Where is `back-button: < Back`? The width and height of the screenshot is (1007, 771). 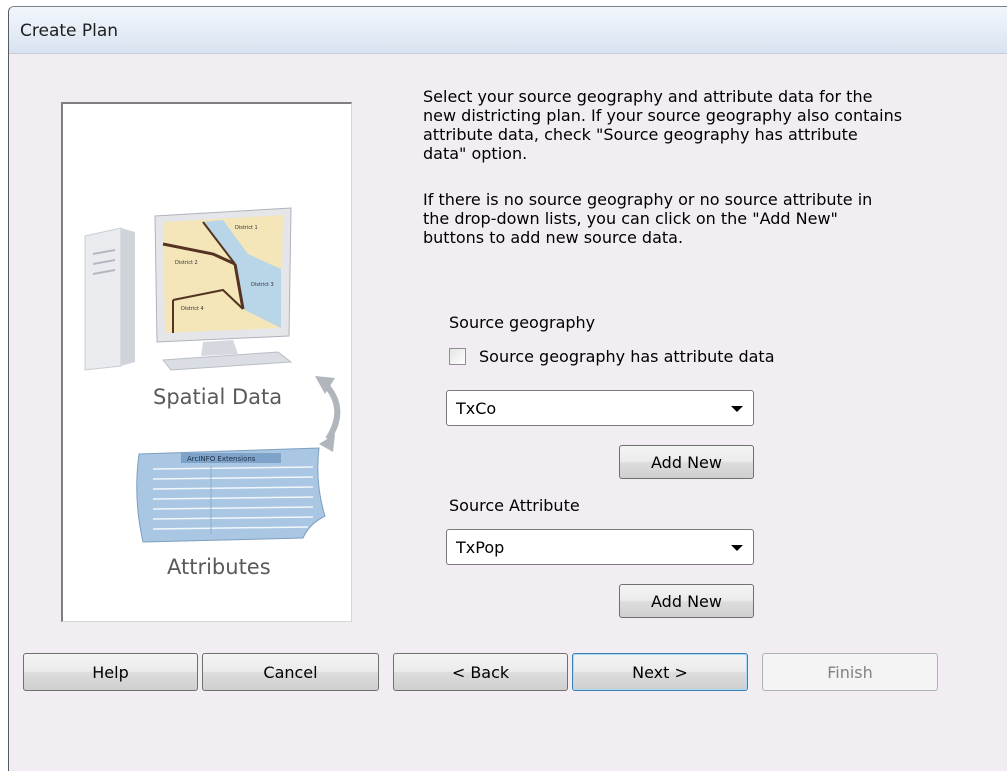
back-button: < Back is located at coordinates (480, 672).